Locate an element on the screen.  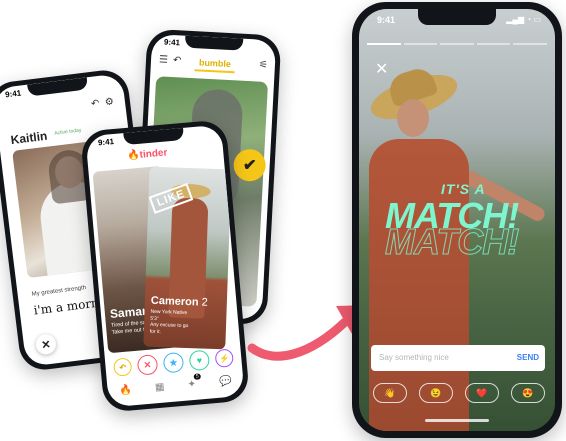
card-name: Cameron 2 is located at coordinates (179, 302).